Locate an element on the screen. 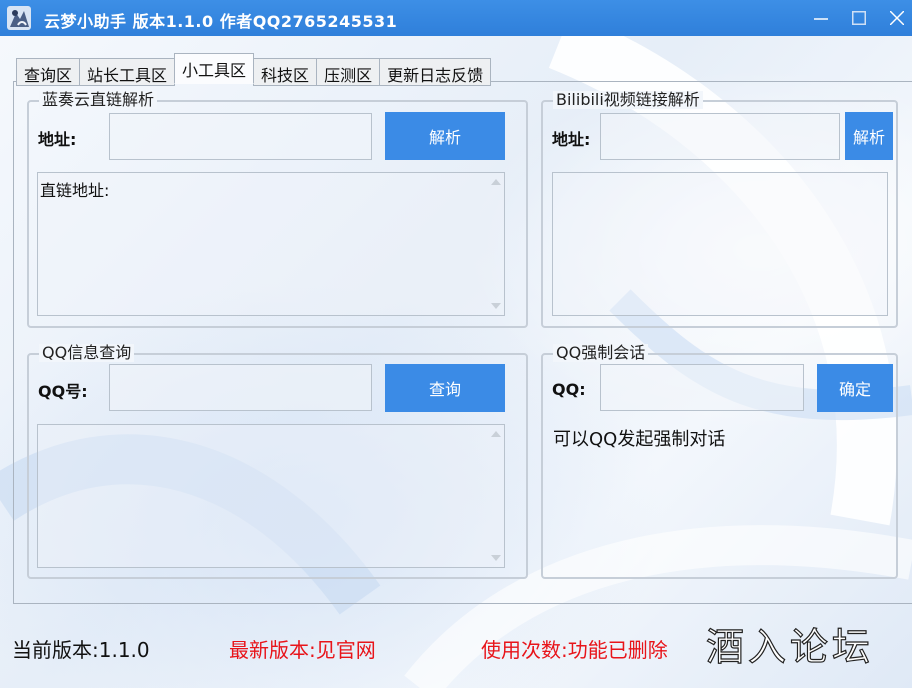 This screenshot has width=912, height=688. qq-number-label: QQ号: is located at coordinates (63, 391).